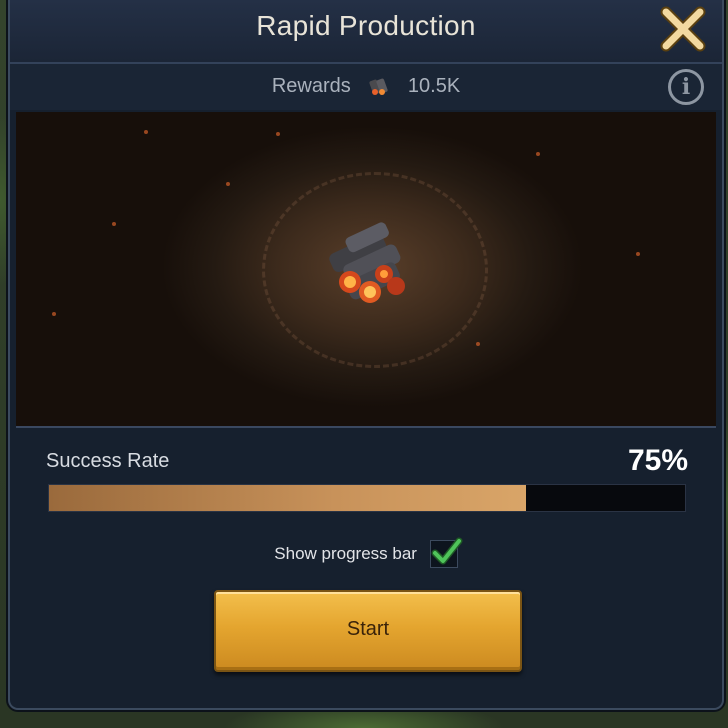 Image resolution: width=728 pixels, height=728 pixels. What do you see at coordinates (434, 86) in the screenshot?
I see `rewards-amount: 10.5K` at bounding box center [434, 86].